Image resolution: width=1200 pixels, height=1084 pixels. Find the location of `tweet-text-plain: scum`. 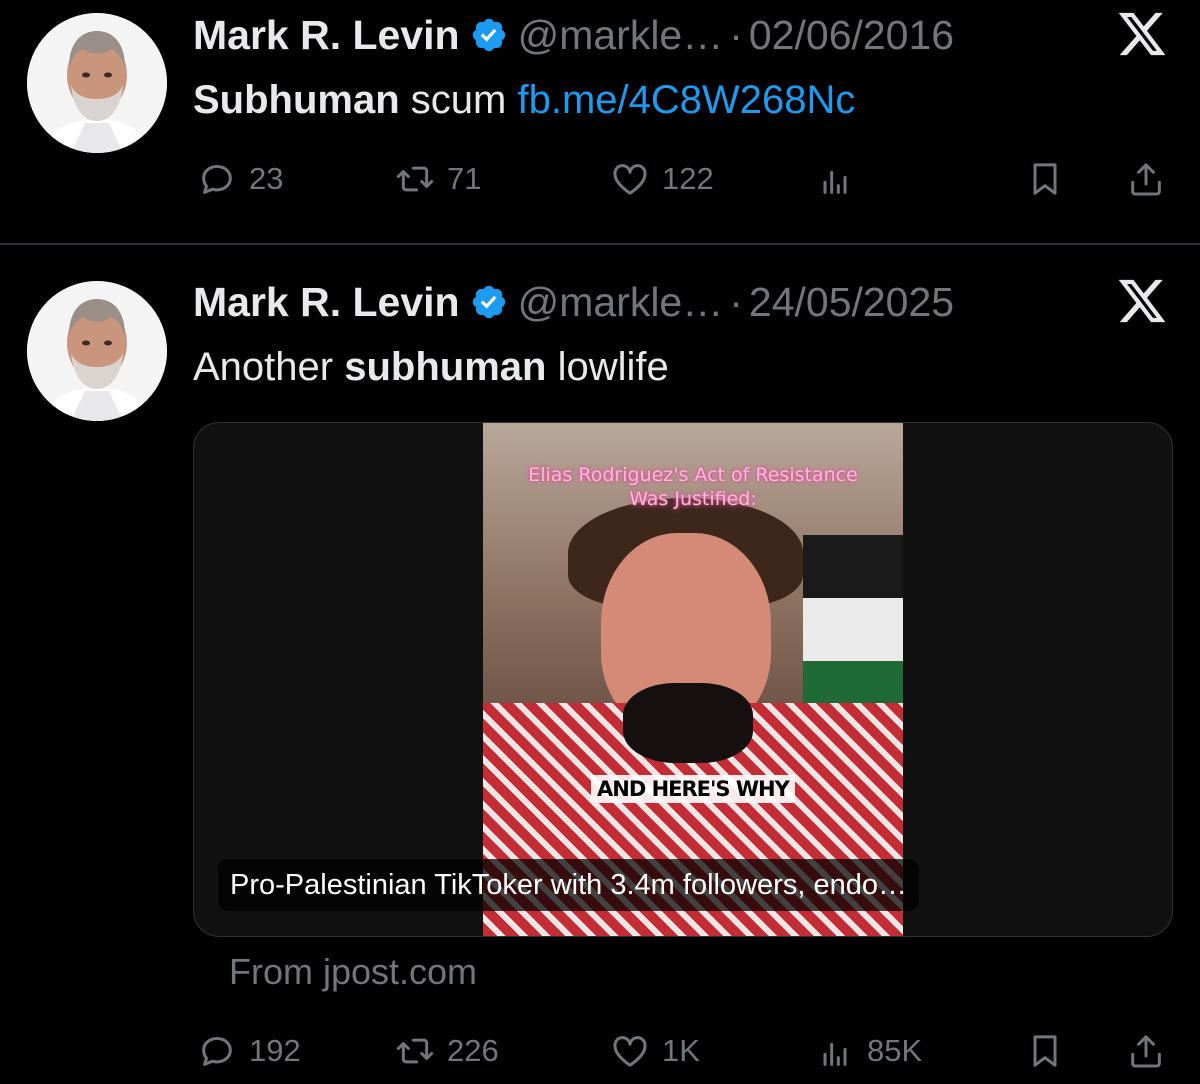

tweet-text-plain: scum is located at coordinates (458, 100).